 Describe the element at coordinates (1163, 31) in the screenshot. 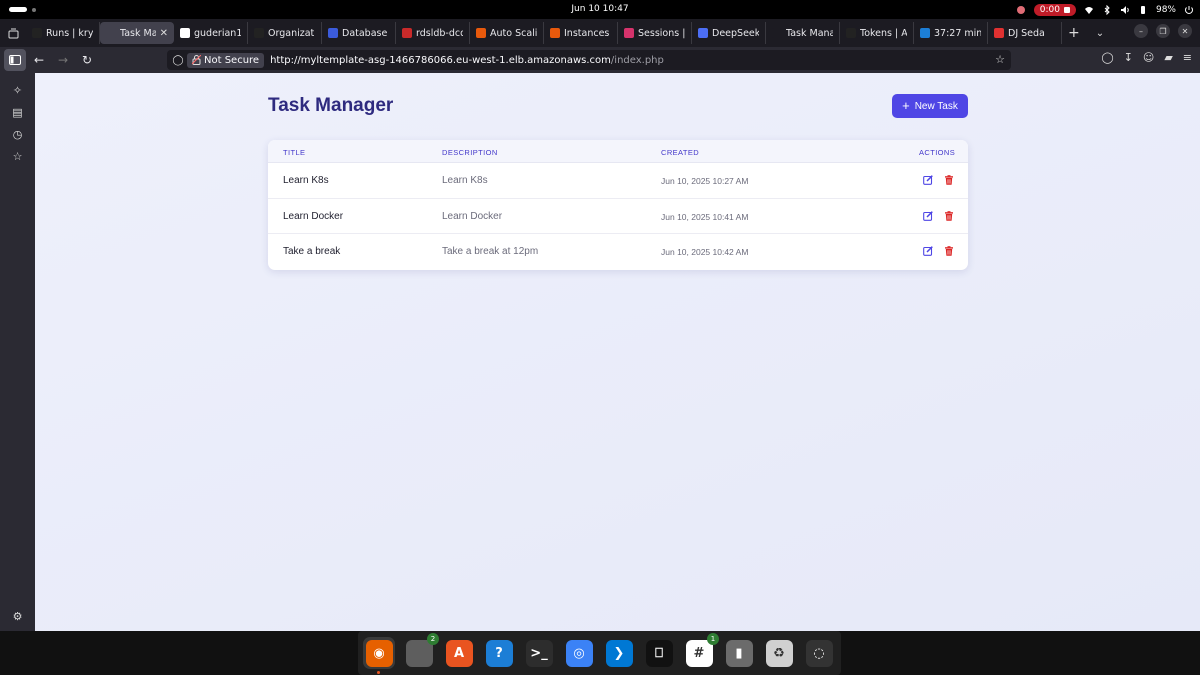

I see `restore-icon: ❐` at that location.